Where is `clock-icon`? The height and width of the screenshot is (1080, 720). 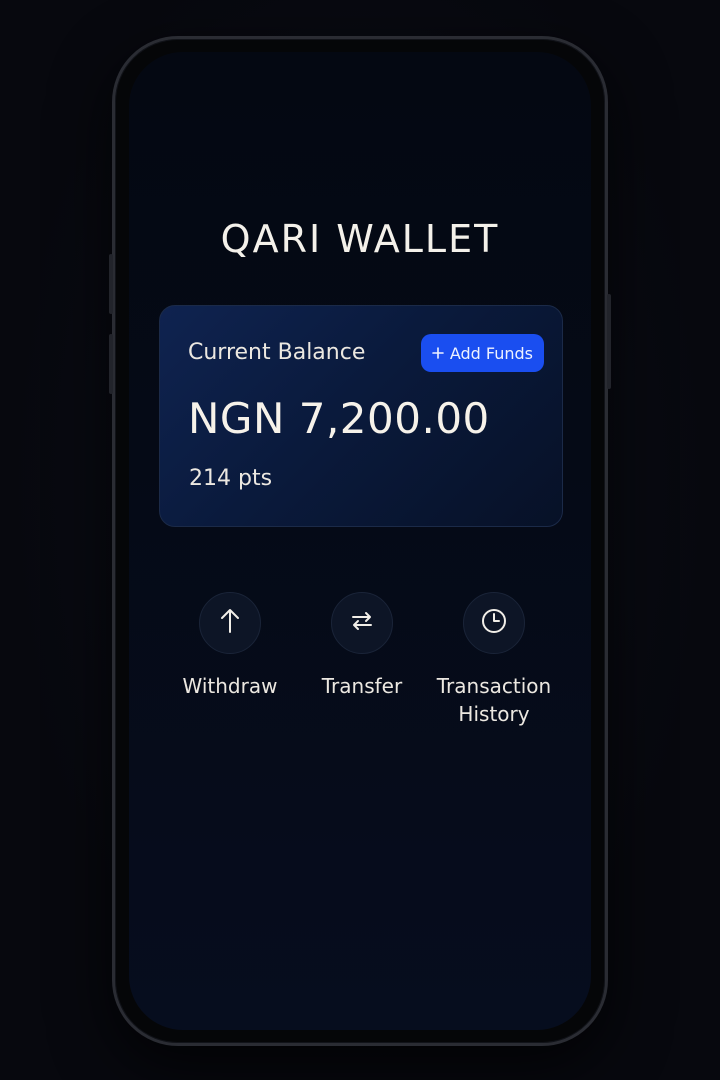 clock-icon is located at coordinates (494, 623).